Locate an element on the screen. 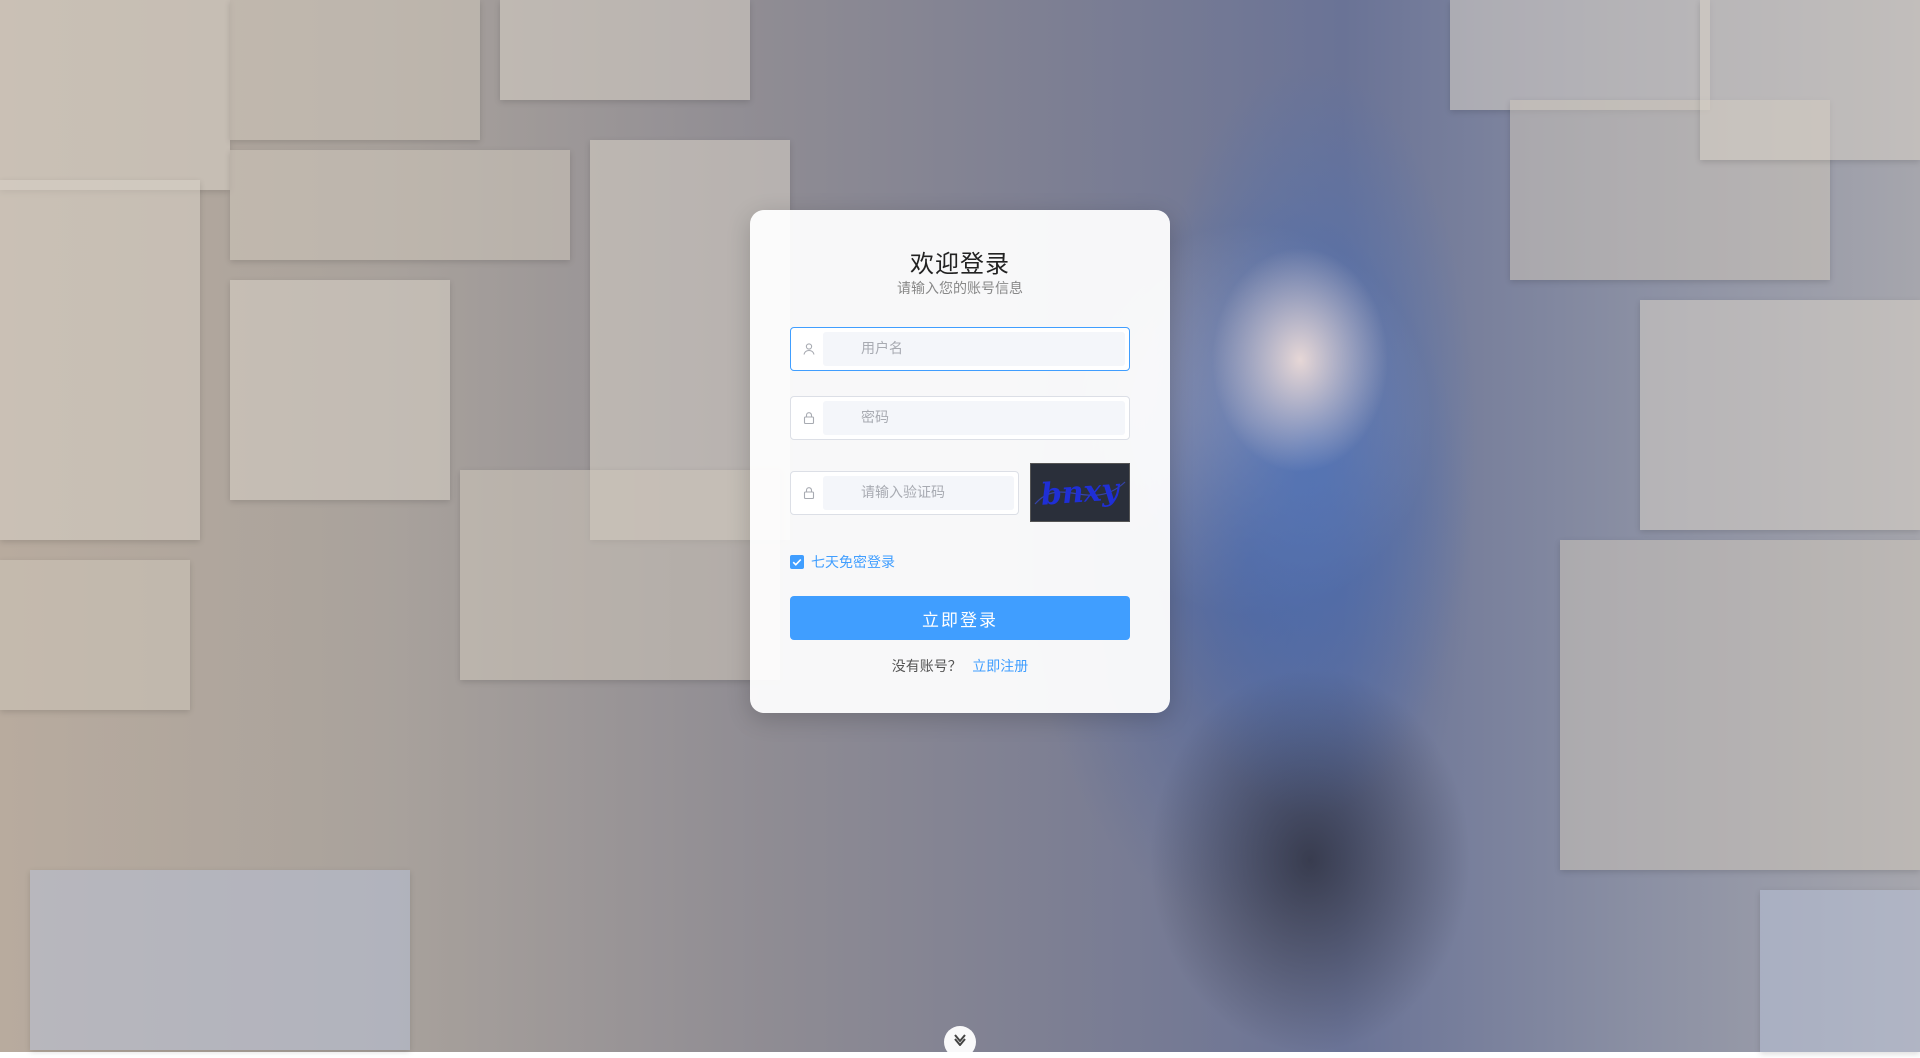  login-title: 欢迎登录 is located at coordinates (960, 264).